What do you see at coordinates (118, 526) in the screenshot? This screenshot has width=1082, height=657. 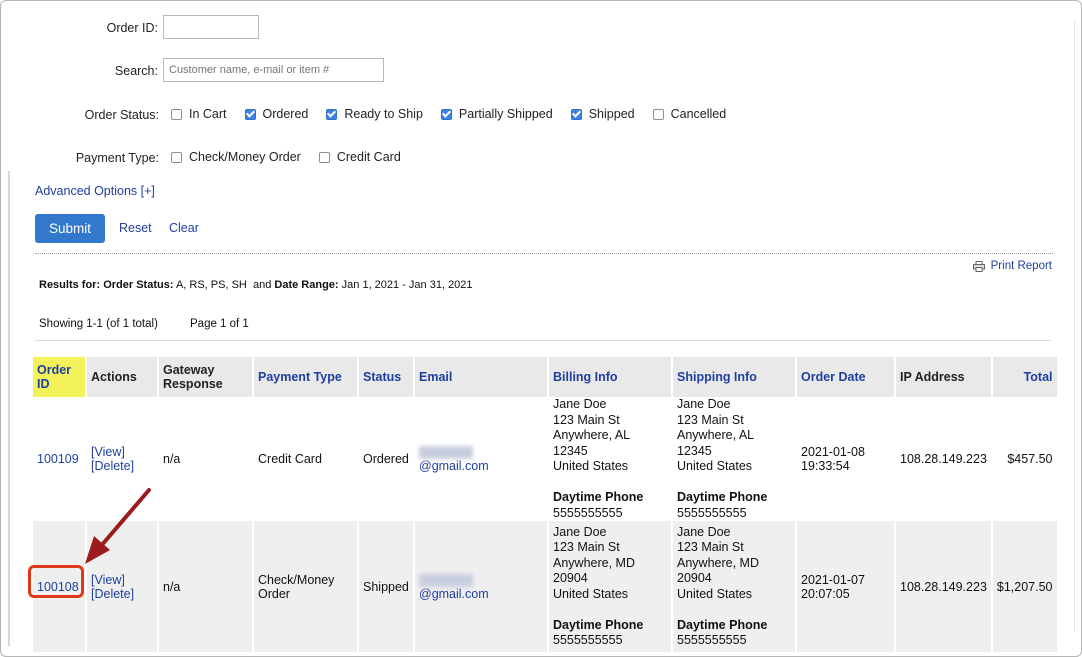 I see `annotation-arrow-icon` at bounding box center [118, 526].